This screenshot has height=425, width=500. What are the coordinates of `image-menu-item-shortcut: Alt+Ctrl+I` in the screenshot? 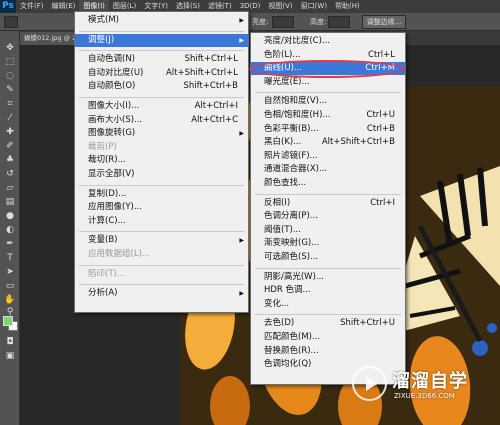 It's located at (216, 106).